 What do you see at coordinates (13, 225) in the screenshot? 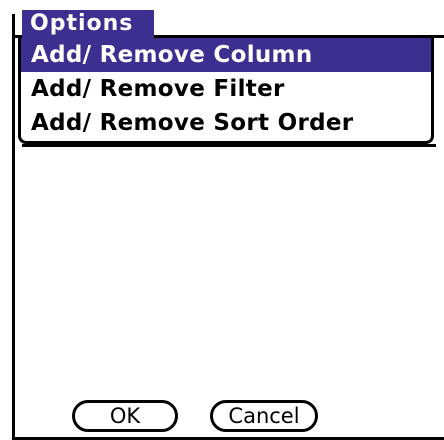
I see `form-left-border` at bounding box center [13, 225].